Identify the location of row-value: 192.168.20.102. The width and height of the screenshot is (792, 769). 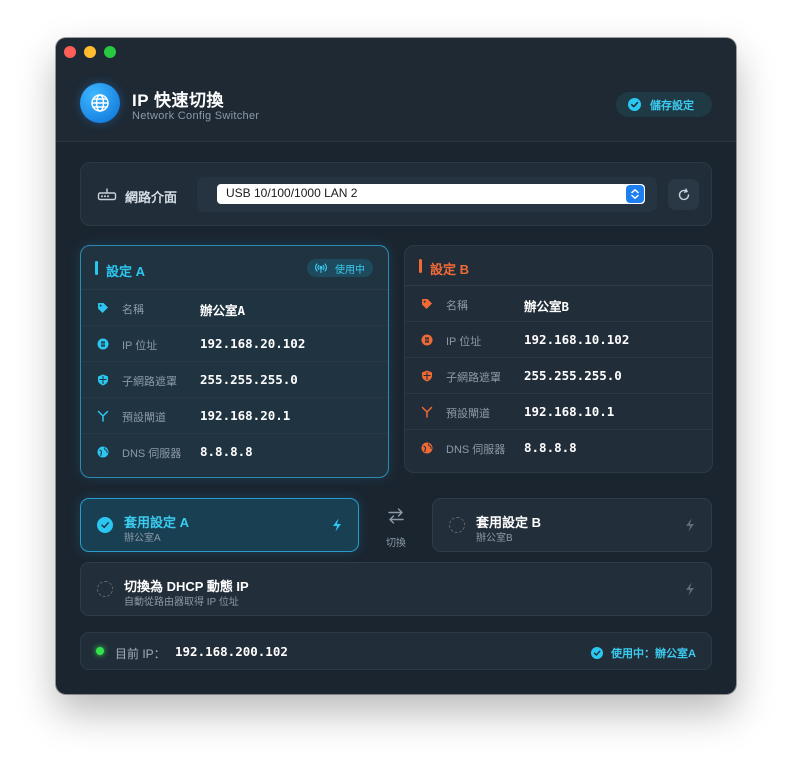
(253, 343).